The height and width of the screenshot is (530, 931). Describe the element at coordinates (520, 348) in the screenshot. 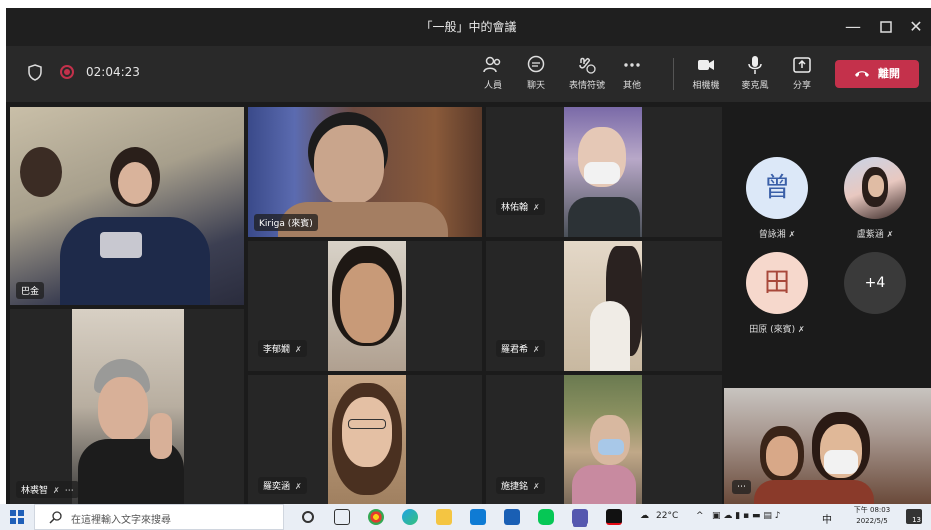

I see `participant-name-label: 羅君希 ✗` at that location.